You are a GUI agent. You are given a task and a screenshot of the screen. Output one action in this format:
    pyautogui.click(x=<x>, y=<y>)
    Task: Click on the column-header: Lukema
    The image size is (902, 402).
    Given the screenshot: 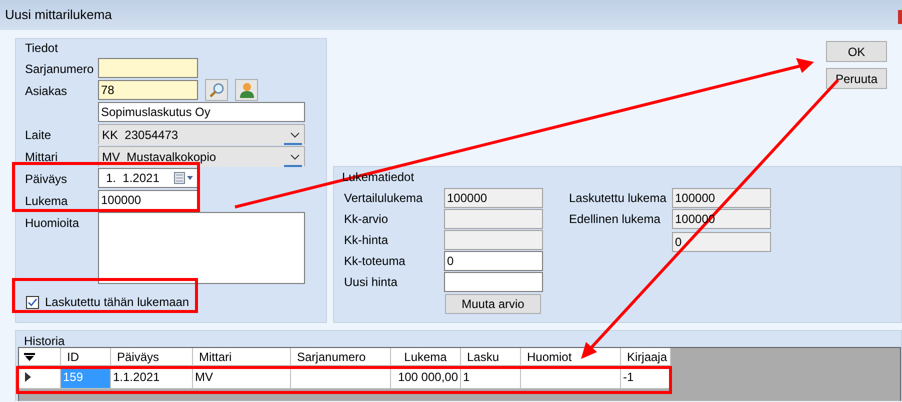 What is the action you would take?
    pyautogui.click(x=426, y=357)
    